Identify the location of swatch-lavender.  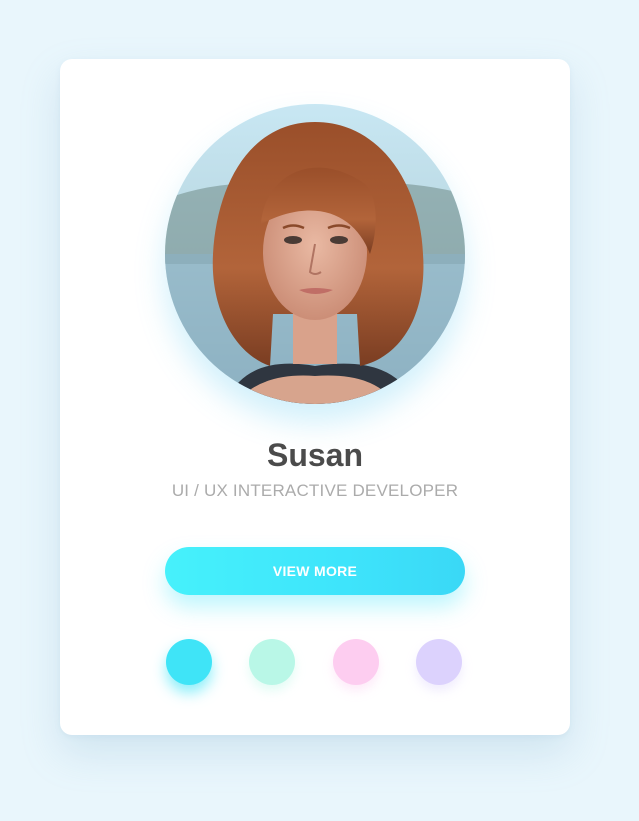
(439, 662).